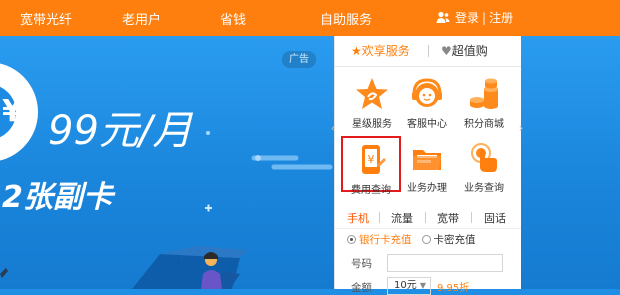  I want to click on heart-icon: ♥, so click(446, 51).